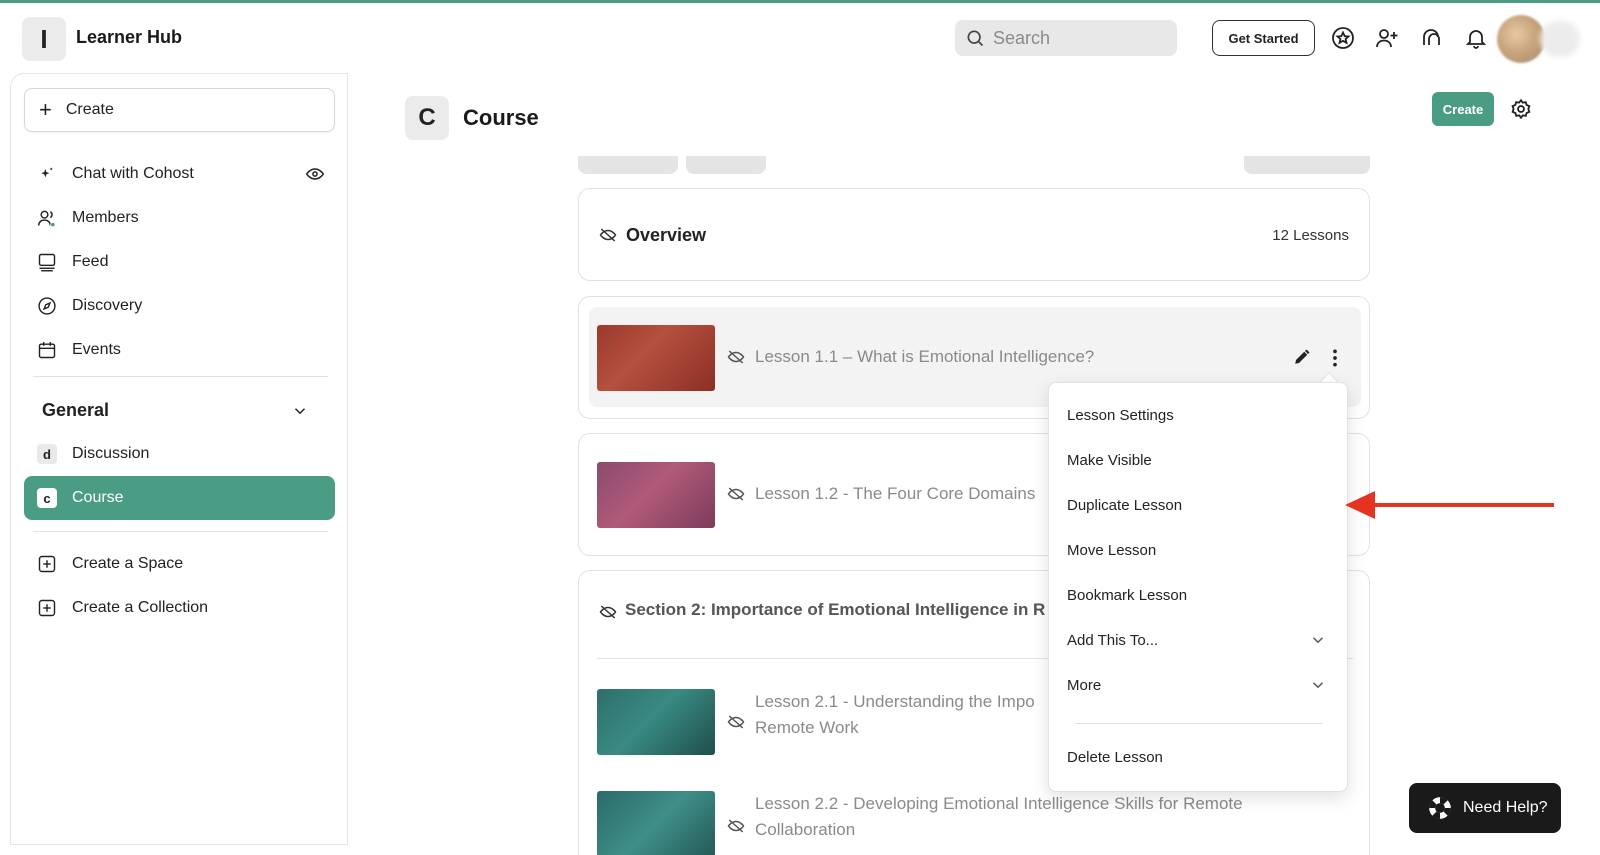 This screenshot has width=1600, height=855. Describe the element at coordinates (1302, 357) in the screenshot. I see `pencil-icon` at that location.